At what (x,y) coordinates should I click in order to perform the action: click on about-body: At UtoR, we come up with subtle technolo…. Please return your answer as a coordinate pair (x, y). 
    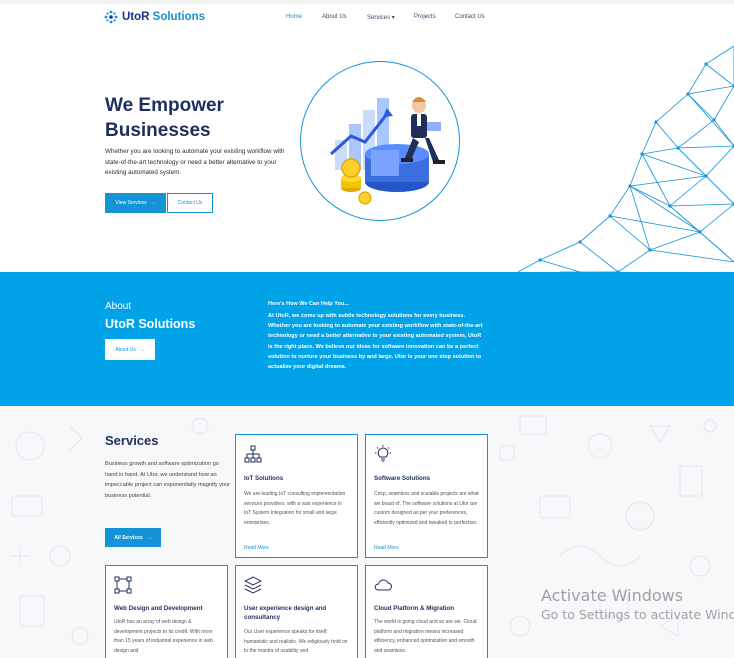
    Looking at the image, I should click on (375, 342).